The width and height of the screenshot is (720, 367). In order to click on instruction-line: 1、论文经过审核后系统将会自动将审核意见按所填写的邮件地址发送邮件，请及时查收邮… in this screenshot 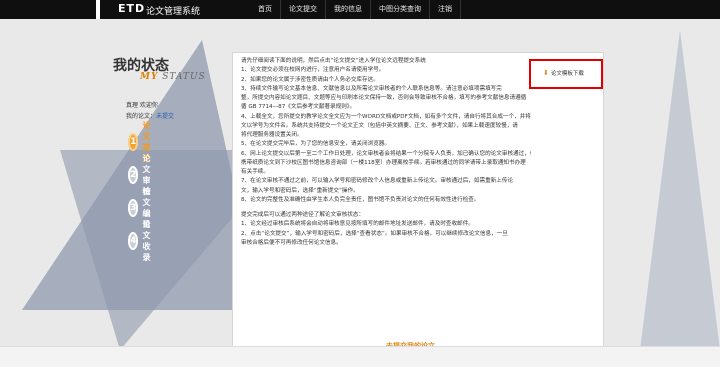, I will do `click(357, 224)`.